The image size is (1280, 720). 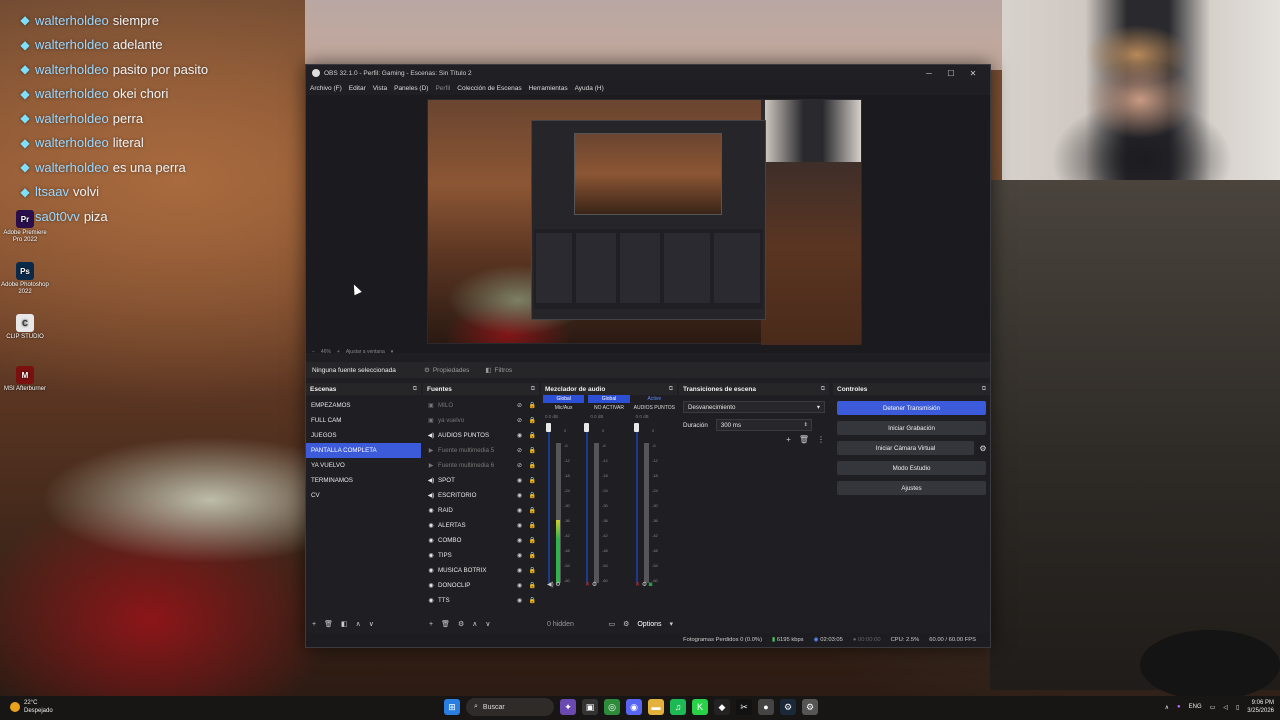 I want to click on search-box: ⌕ Buscar, so click(x=510, y=707).